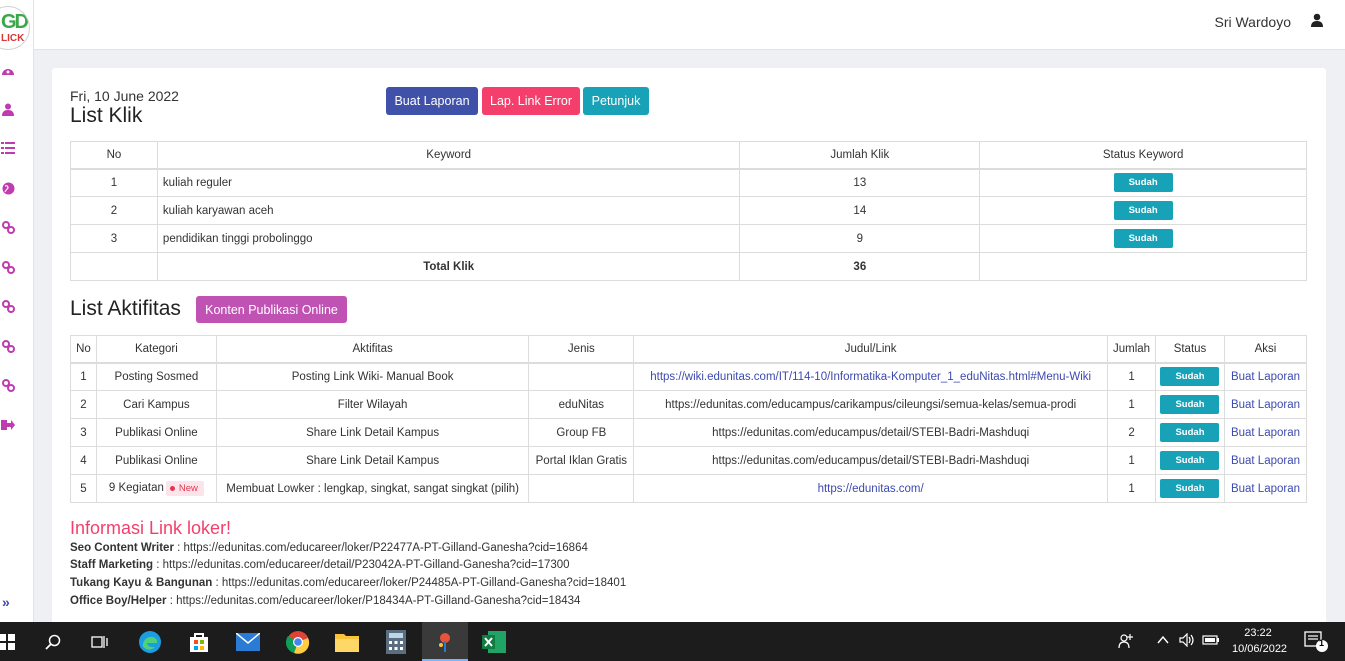  What do you see at coordinates (83, 460) in the screenshot?
I see `row-no: 4` at bounding box center [83, 460].